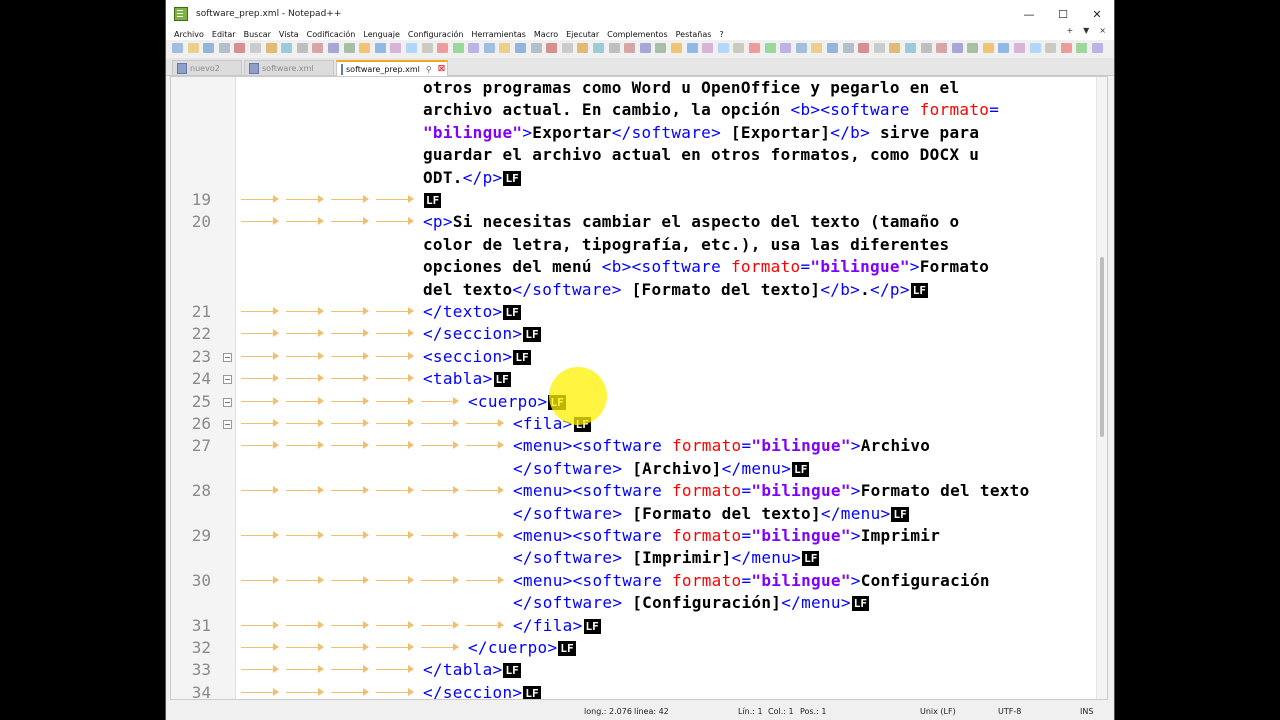  What do you see at coordinates (257, 34) in the screenshot?
I see `menu-buscar: Buscar` at bounding box center [257, 34].